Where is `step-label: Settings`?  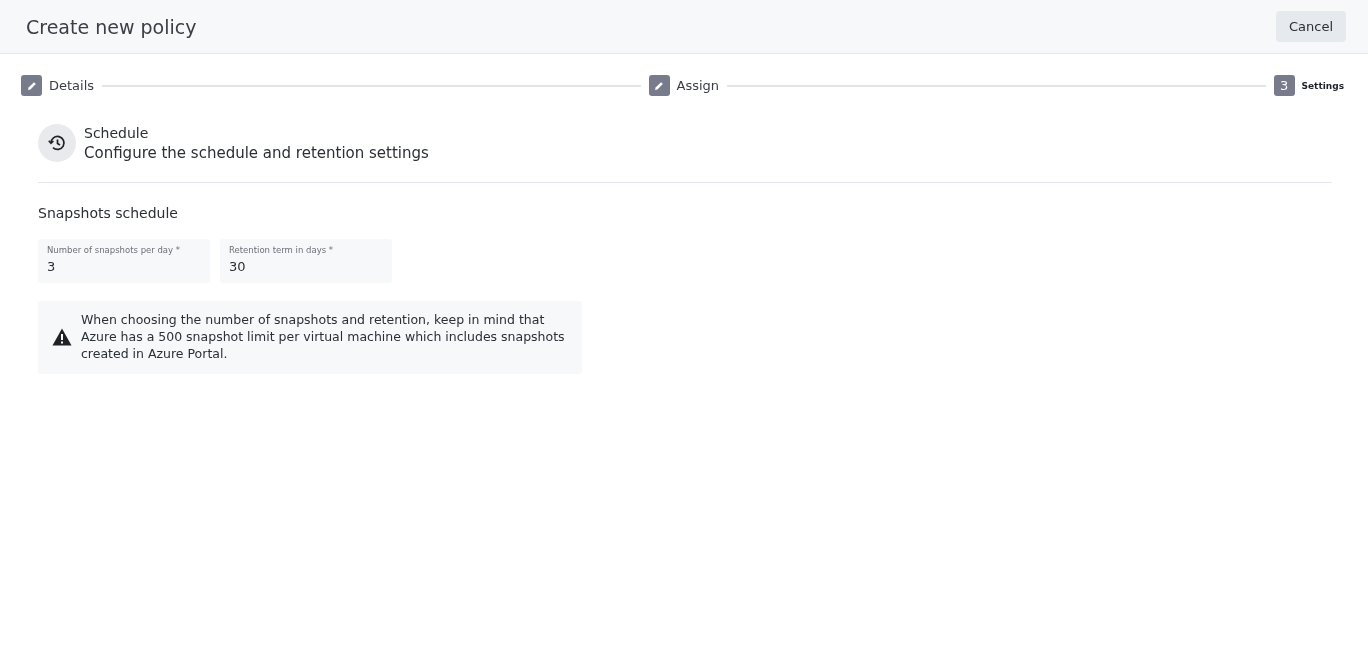
step-label: Settings is located at coordinates (1322, 85).